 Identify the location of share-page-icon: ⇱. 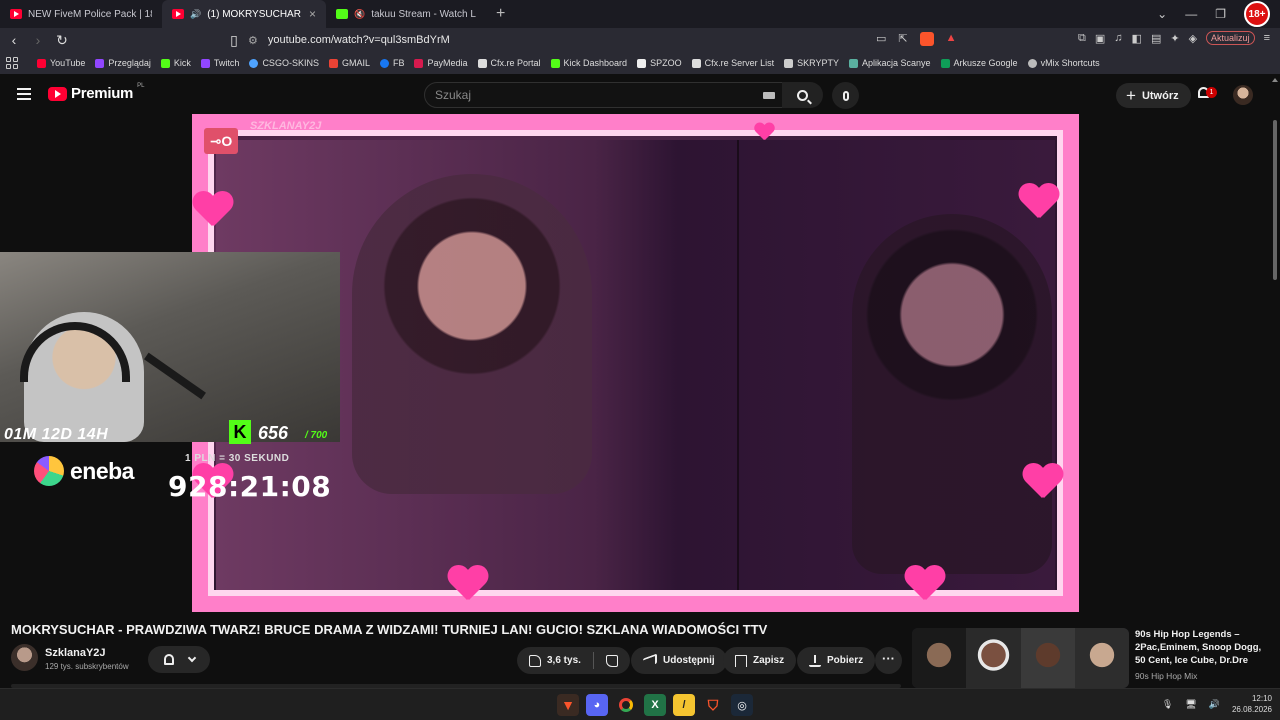
(902, 39).